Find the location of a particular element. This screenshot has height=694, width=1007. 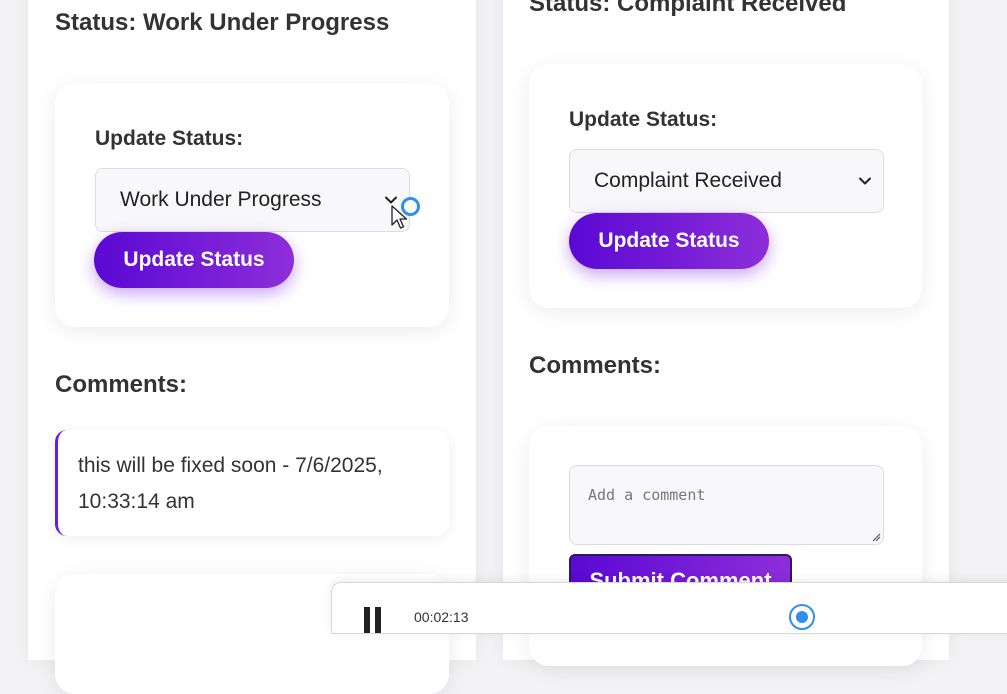

comment-placeholder: Add a comment is located at coordinates (647, 495).